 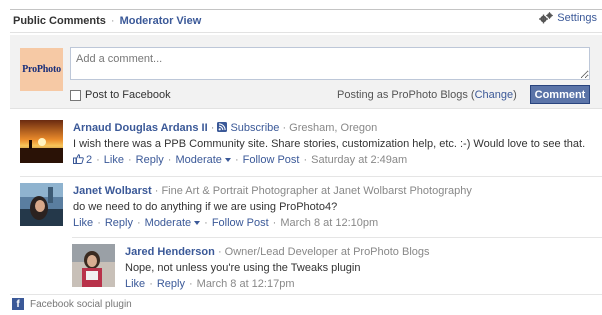 I want to click on post-to-facebook-option: Post to Facebook, so click(x=120, y=95).